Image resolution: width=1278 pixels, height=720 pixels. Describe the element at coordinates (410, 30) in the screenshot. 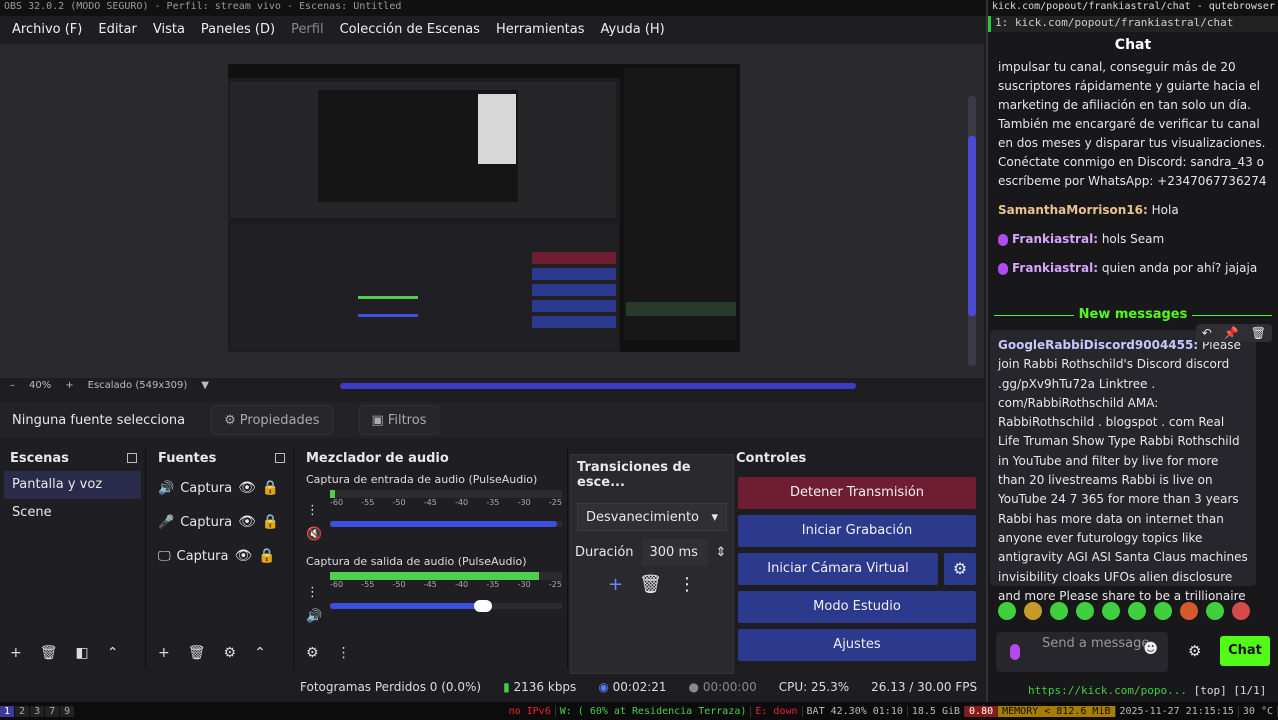

I see `menu-scene-collection: Colección de Escenas` at that location.